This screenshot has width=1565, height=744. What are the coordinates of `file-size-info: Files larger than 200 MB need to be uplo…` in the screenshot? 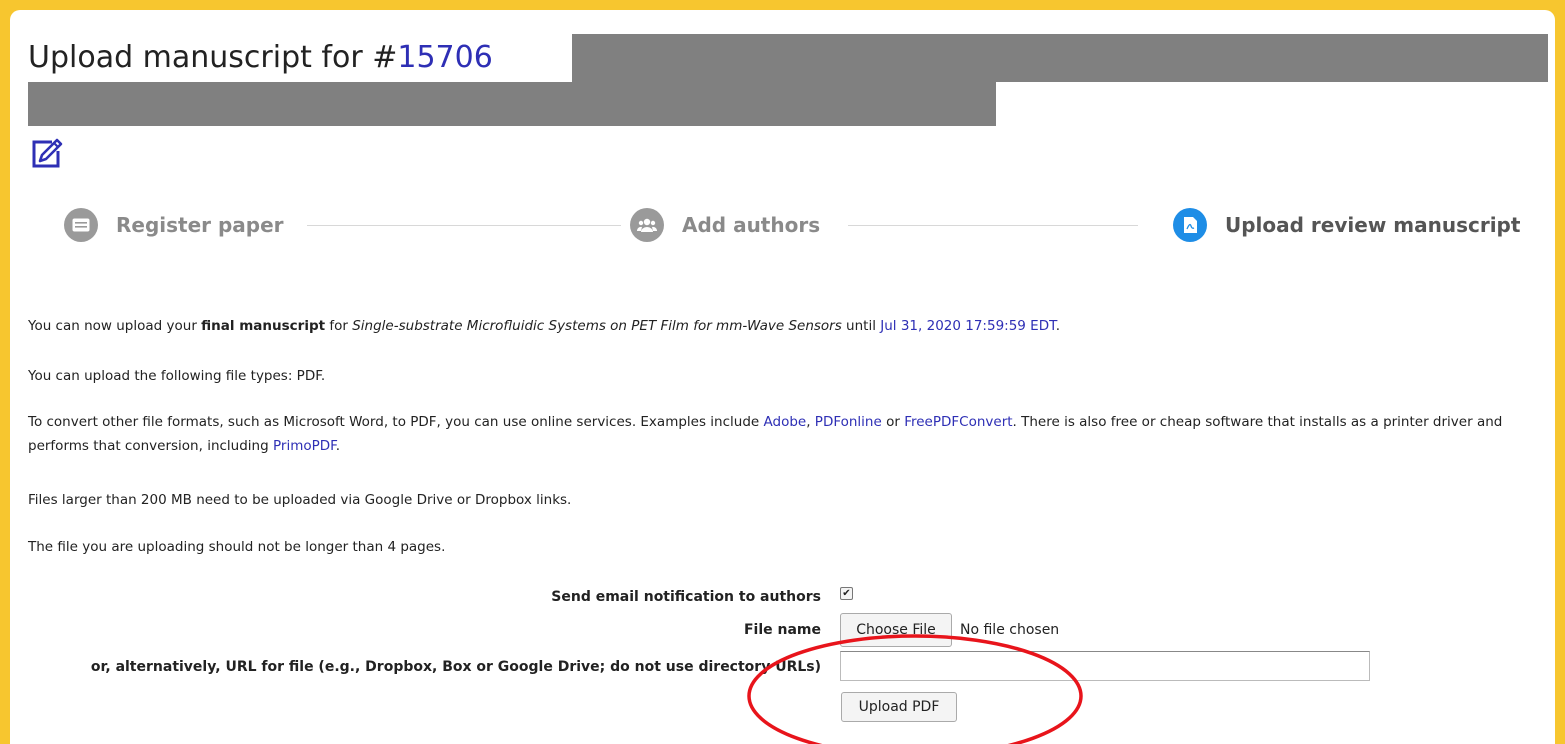 It's located at (300, 500).